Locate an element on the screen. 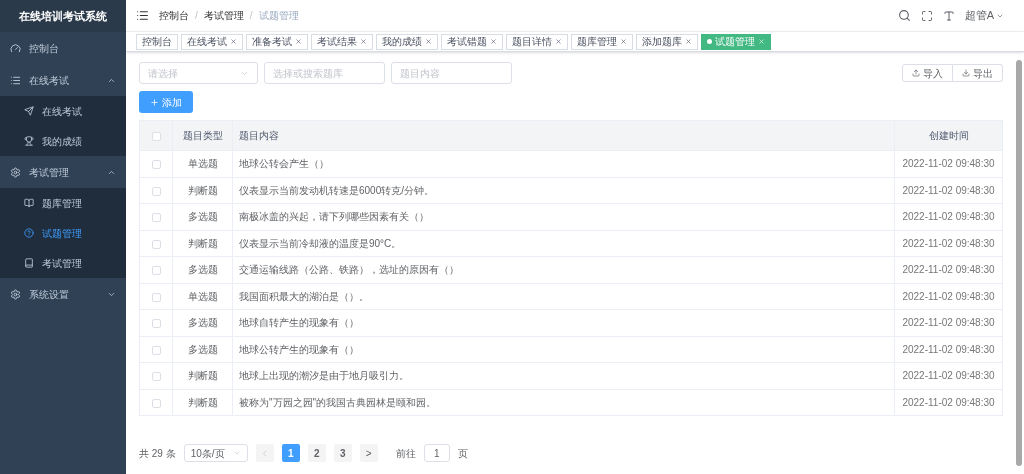 Image resolution: width=1024 pixels, height=474 pixels. tag: 控制台 is located at coordinates (157, 41).